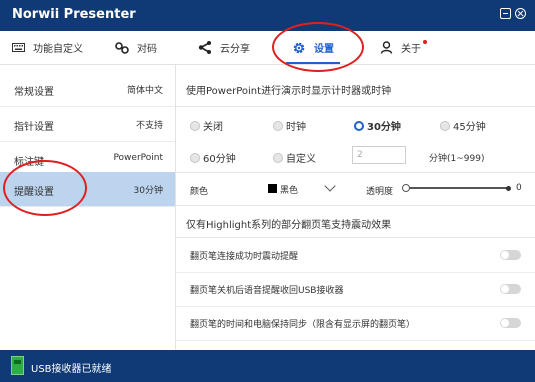 The width and height of the screenshot is (535, 382). Describe the element at coordinates (34, 127) in the screenshot. I see `sidebar-item-label: 指针设置` at that location.